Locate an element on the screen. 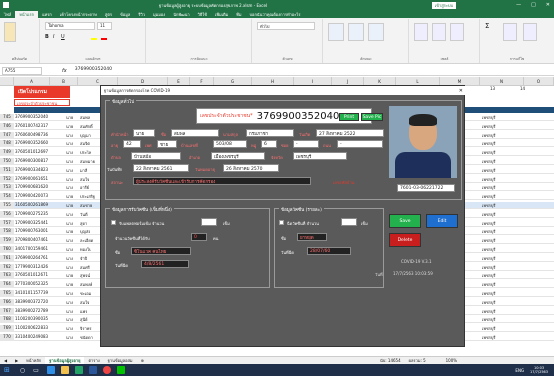  row-number: 759 is located at coordinates (7, 241).